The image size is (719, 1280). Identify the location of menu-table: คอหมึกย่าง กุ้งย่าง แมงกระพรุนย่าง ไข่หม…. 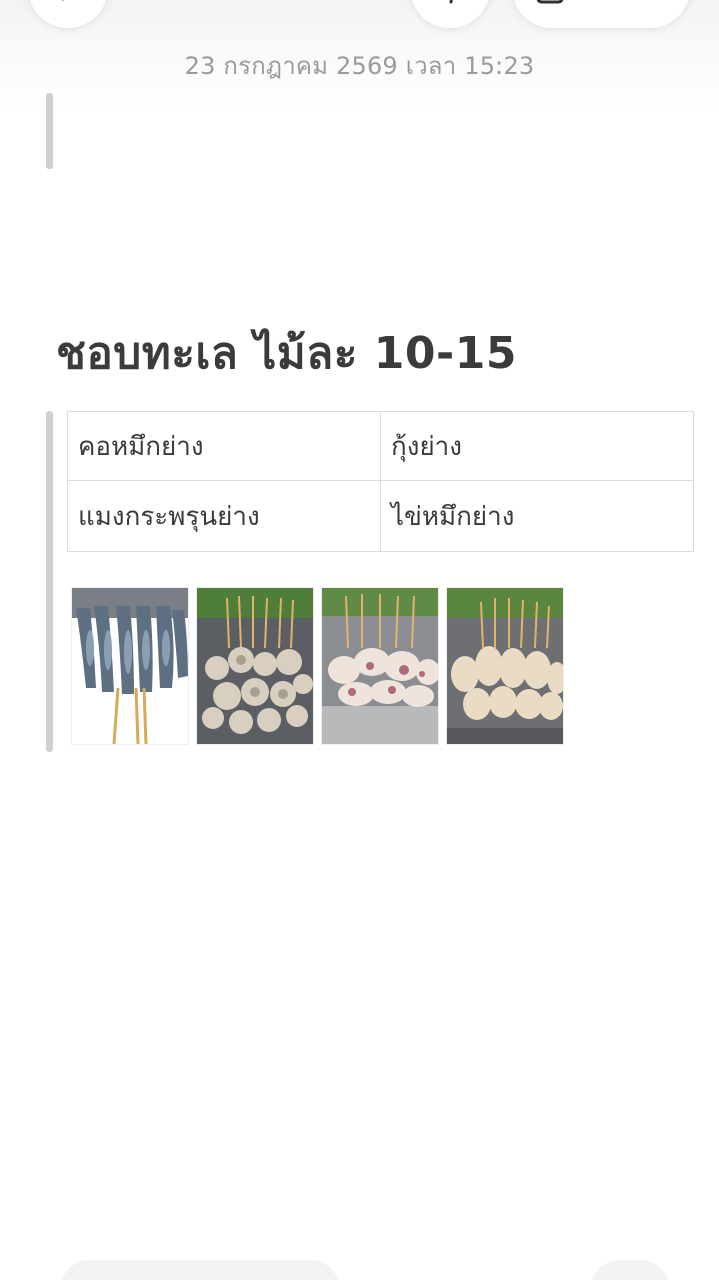
(380, 481).